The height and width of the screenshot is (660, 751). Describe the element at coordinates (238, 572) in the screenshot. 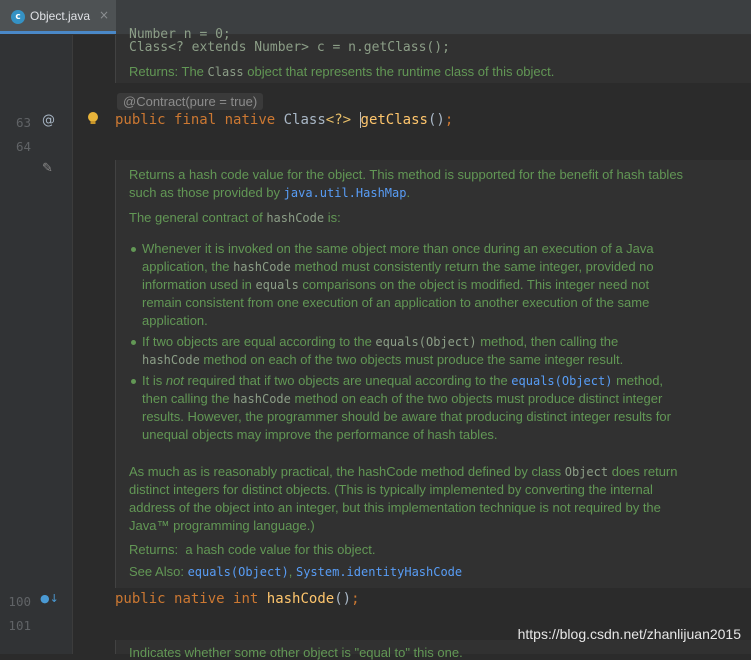

I see `see-also-equals-link: equals(Object)` at that location.